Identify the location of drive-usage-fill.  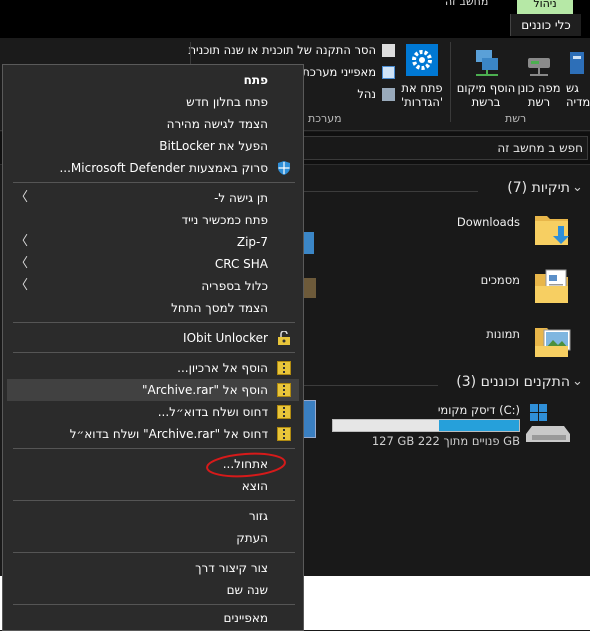
(479, 425).